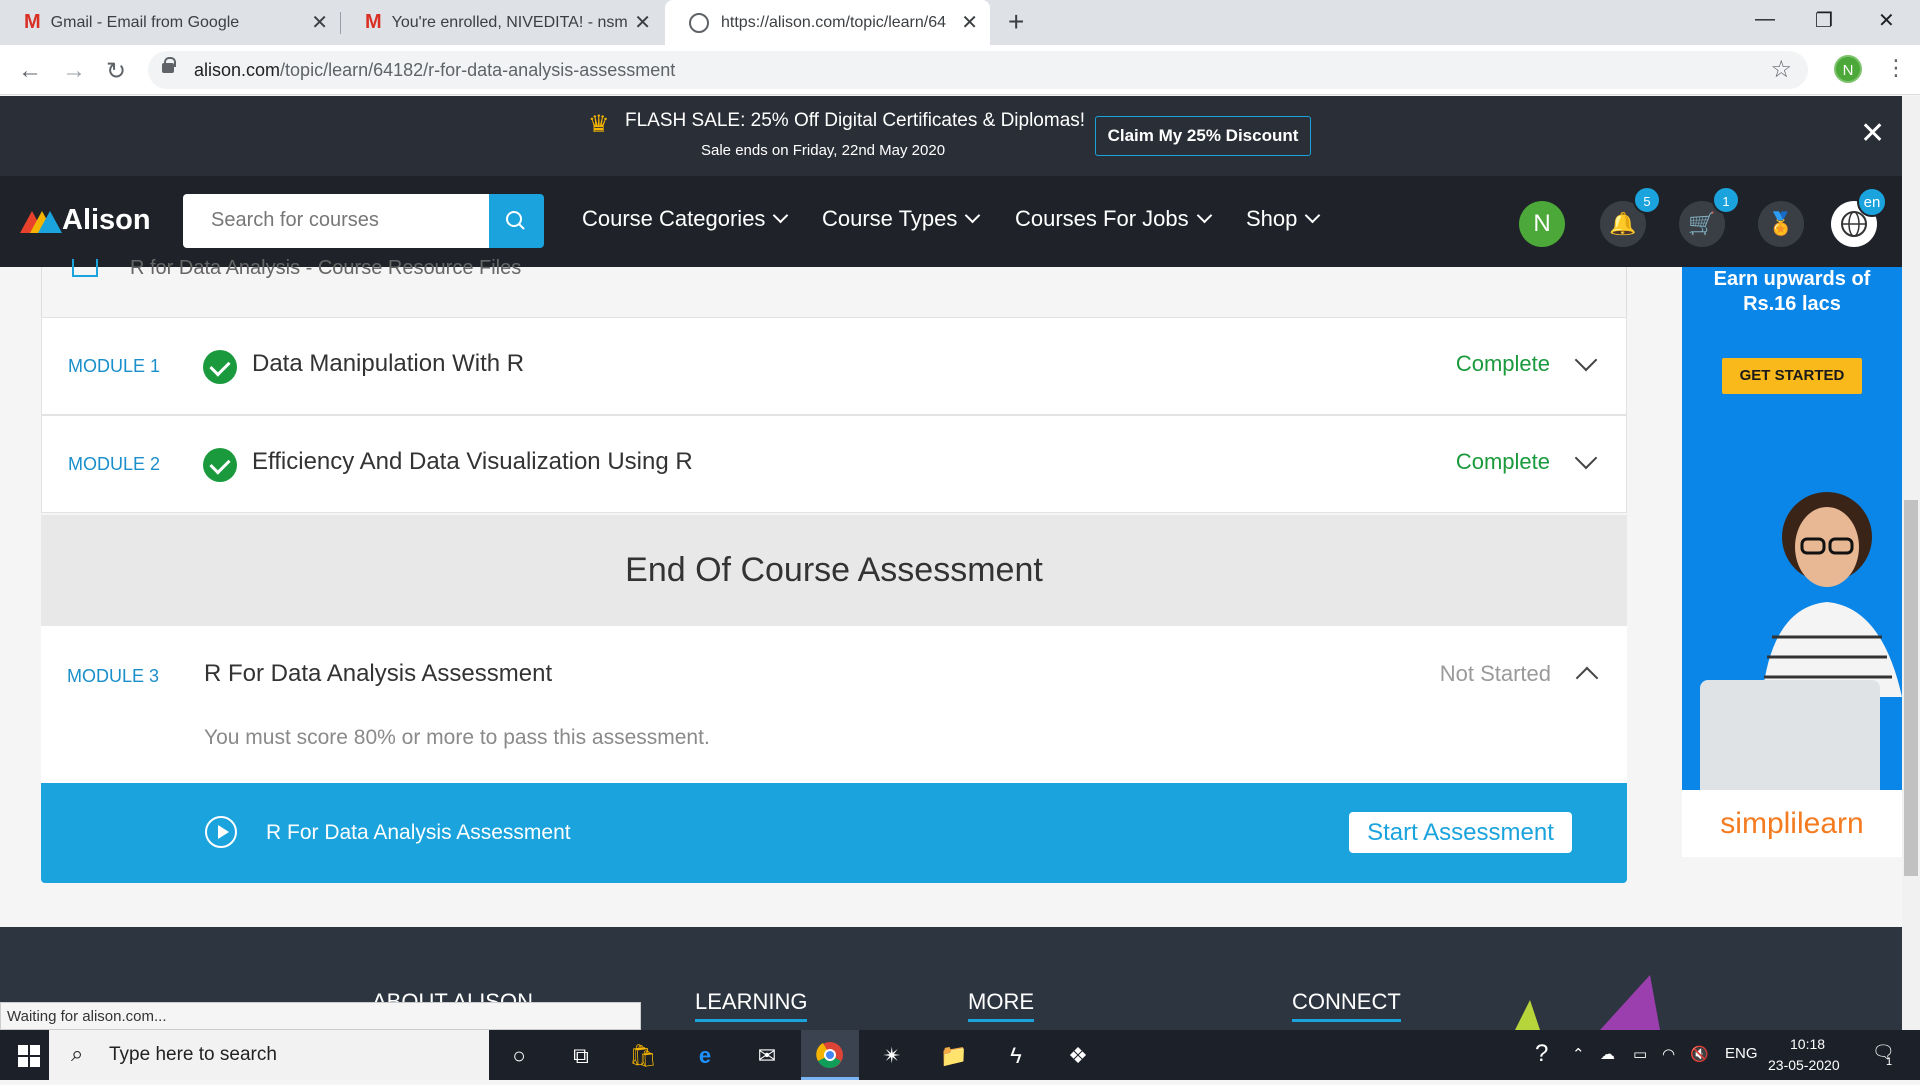  Describe the element at coordinates (1792, 823) in the screenshot. I see `simplilearn-logo: simplilearn` at that location.